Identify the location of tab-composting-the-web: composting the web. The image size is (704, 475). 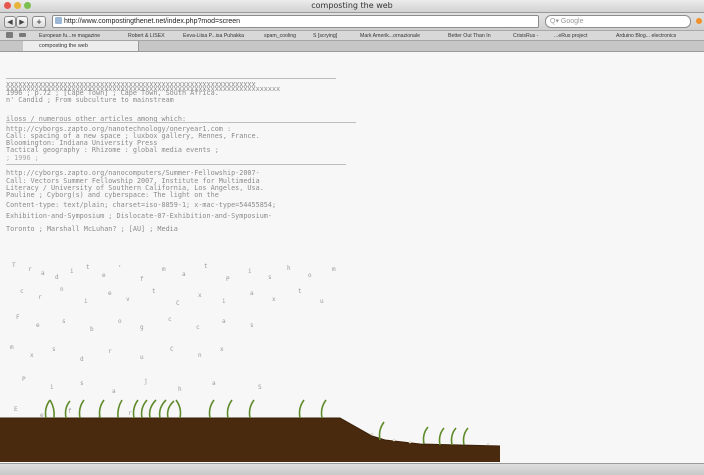
(81, 46).